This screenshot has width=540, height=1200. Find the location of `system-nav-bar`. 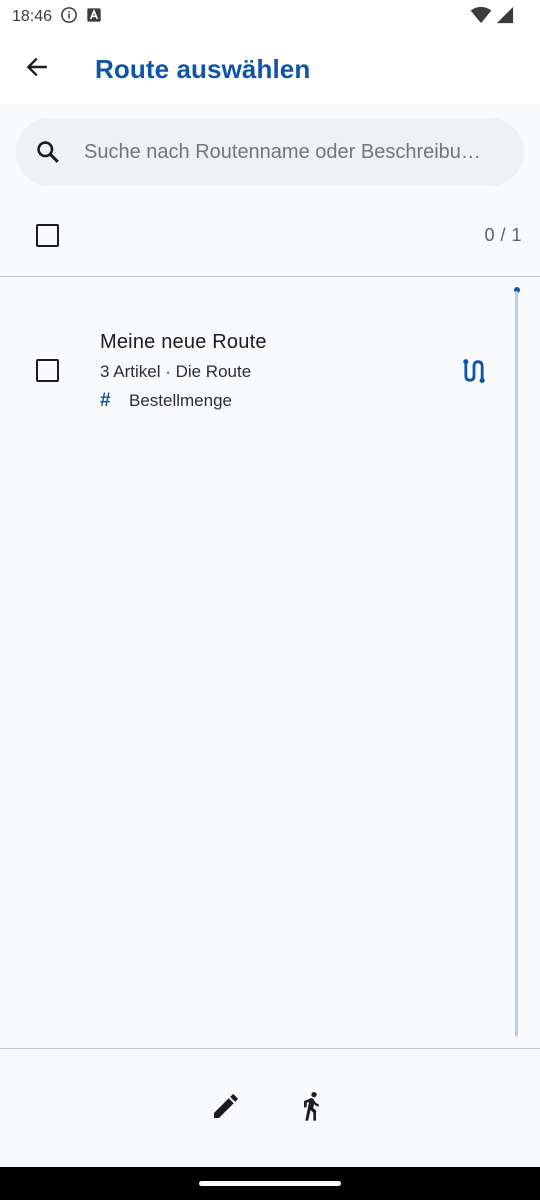

system-nav-bar is located at coordinates (270, 1183).